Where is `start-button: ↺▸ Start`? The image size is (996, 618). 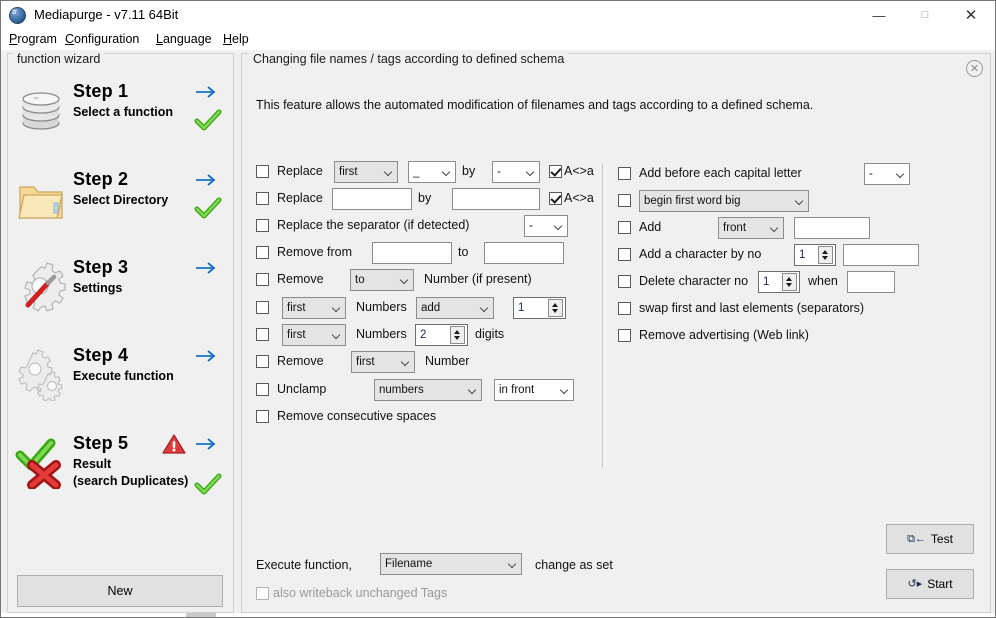 start-button: ↺▸ Start is located at coordinates (930, 584).